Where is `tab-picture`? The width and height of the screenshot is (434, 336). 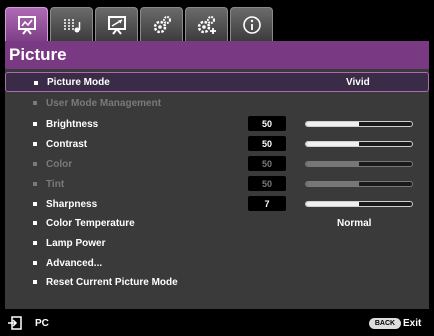
tab-picture is located at coordinates (26, 24).